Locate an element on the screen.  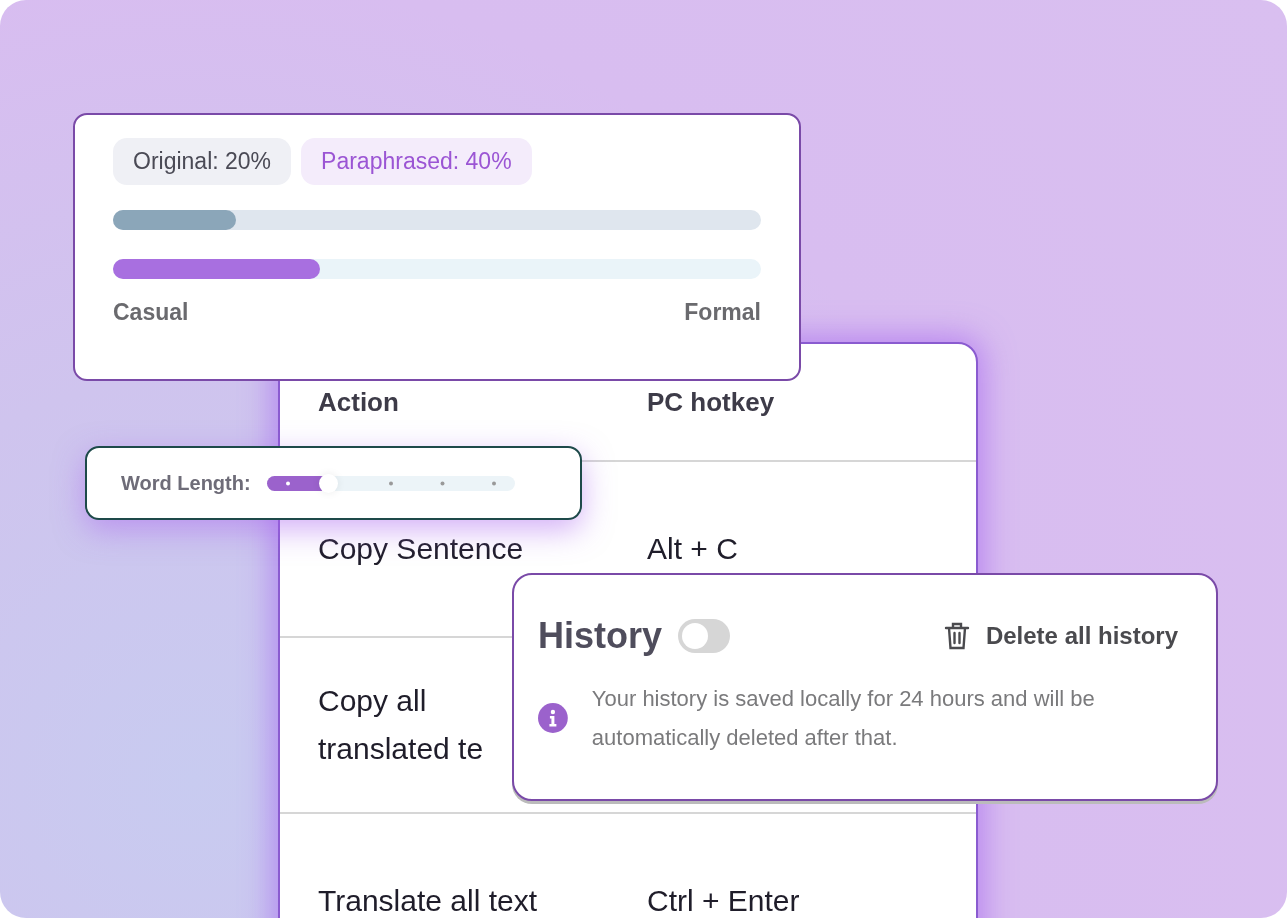
history-title: History is located at coordinates (600, 636).